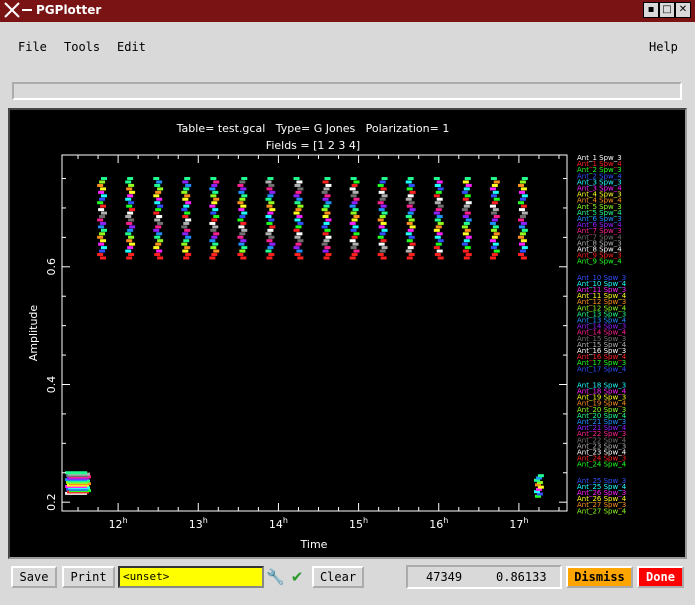 Image resolution: width=695 pixels, height=605 pixels. What do you see at coordinates (683, 10) in the screenshot?
I see `close-button: ✕` at bounding box center [683, 10].